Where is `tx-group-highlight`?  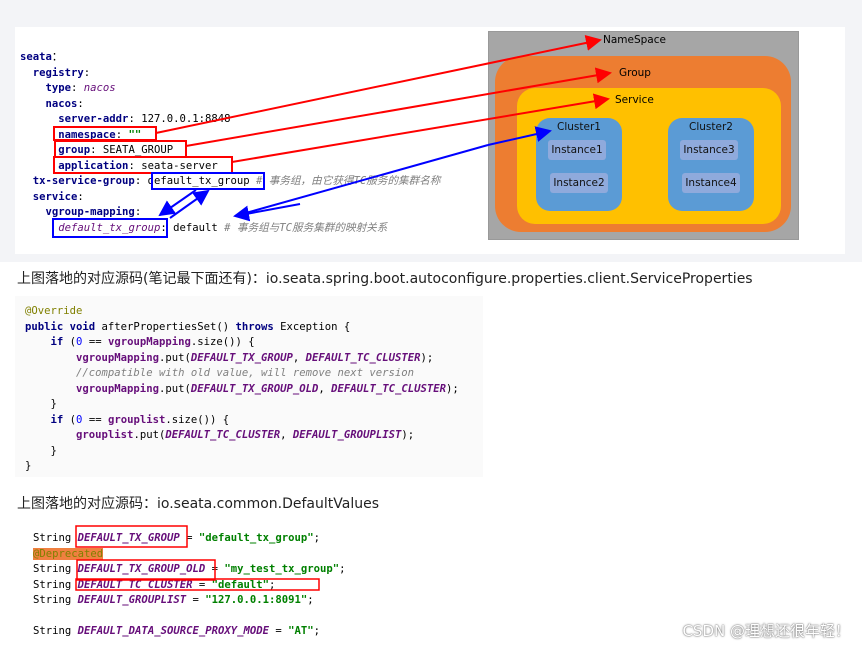 tx-group-highlight is located at coordinates (208, 181).